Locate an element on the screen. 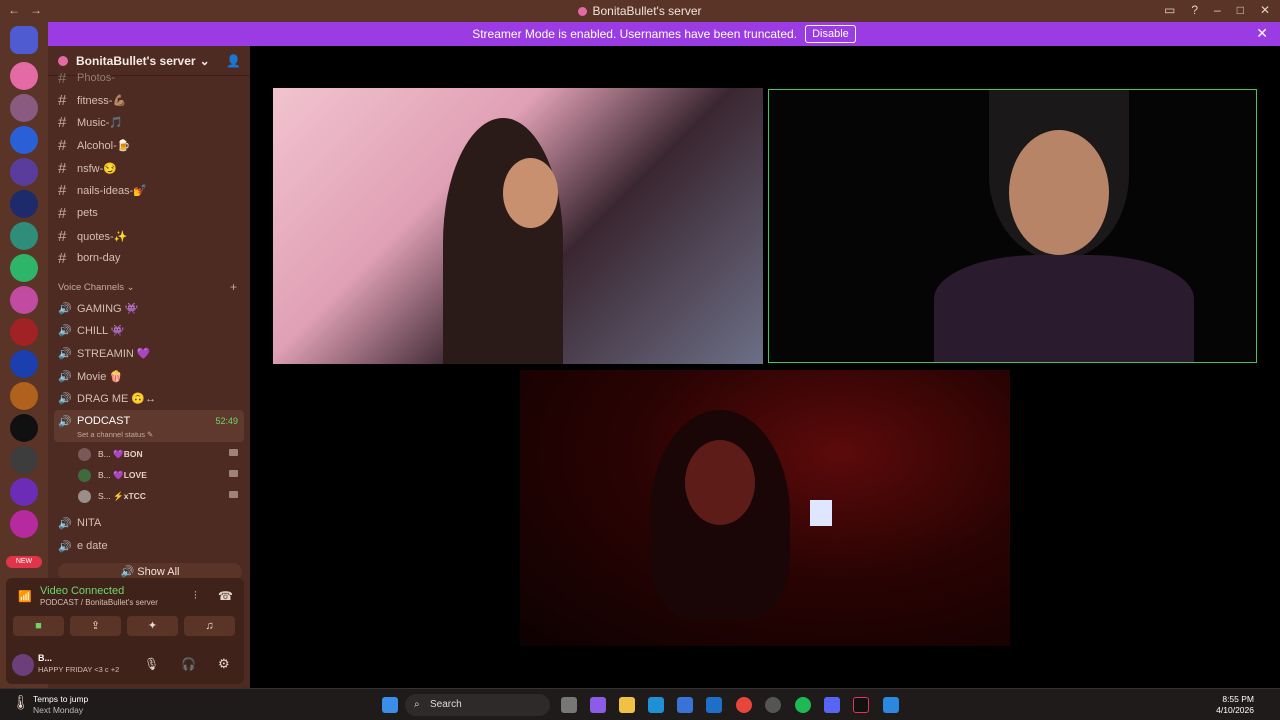 This screenshot has height=720, width=1280. voice-channel-drag-me: 🔊 DRAG ME 🙃↔ is located at coordinates (150, 398).